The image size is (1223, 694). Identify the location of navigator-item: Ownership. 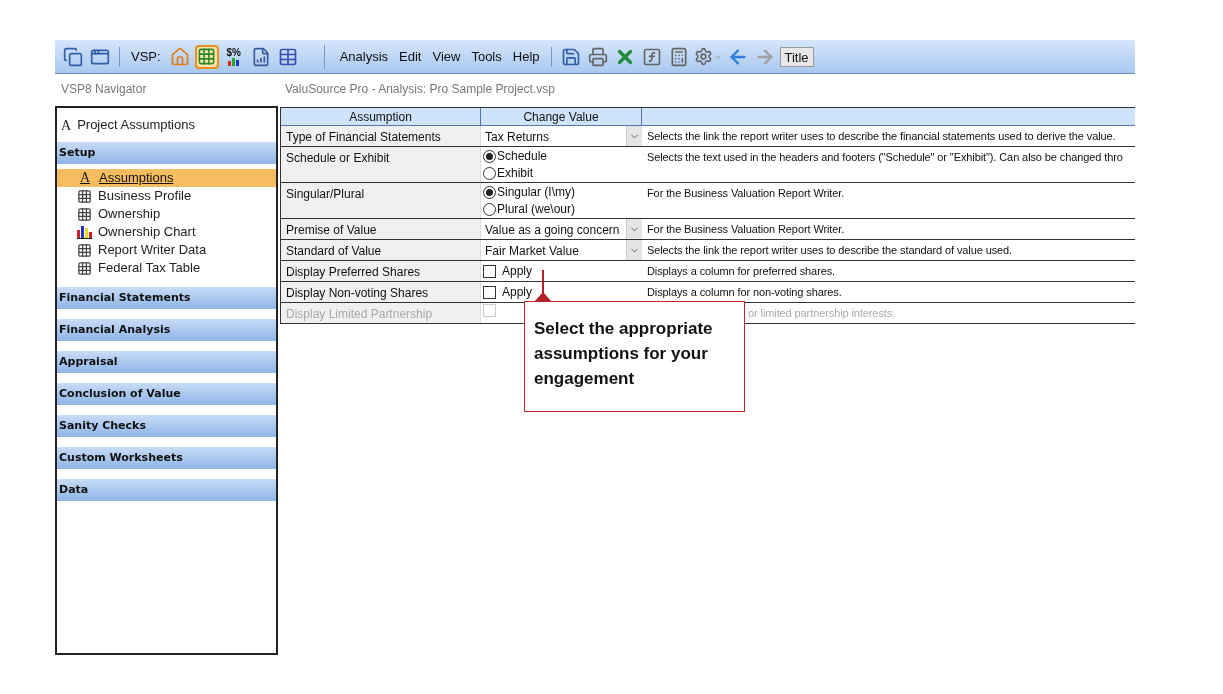
(166, 214).